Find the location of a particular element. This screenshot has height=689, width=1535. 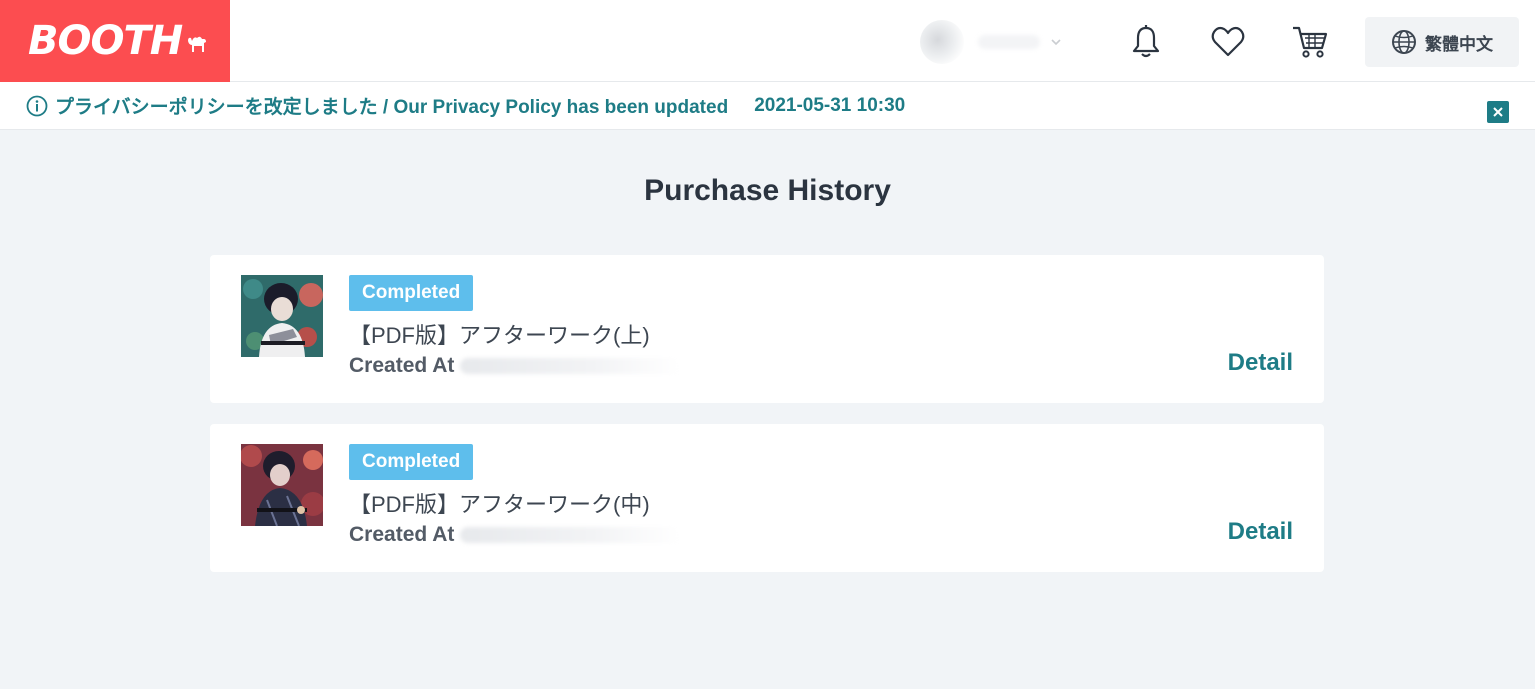

globe-icon is located at coordinates (1404, 42).